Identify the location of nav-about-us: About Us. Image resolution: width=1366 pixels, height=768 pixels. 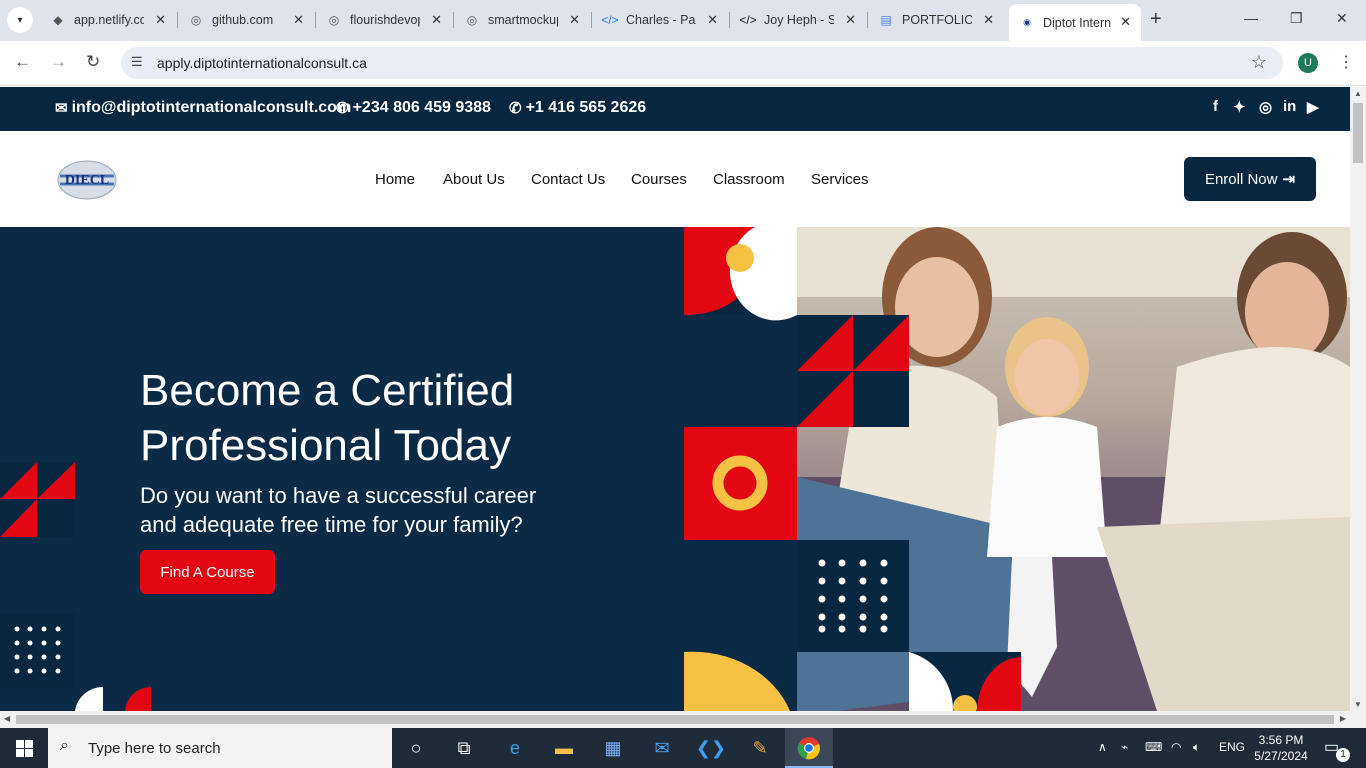
(474, 179).